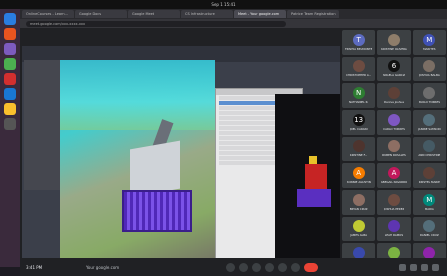 This screenshot has width=447, height=276. What do you see at coordinates (101, 14) in the screenshot?
I see `browser-tab: Google Docs` at bounding box center [101, 14].